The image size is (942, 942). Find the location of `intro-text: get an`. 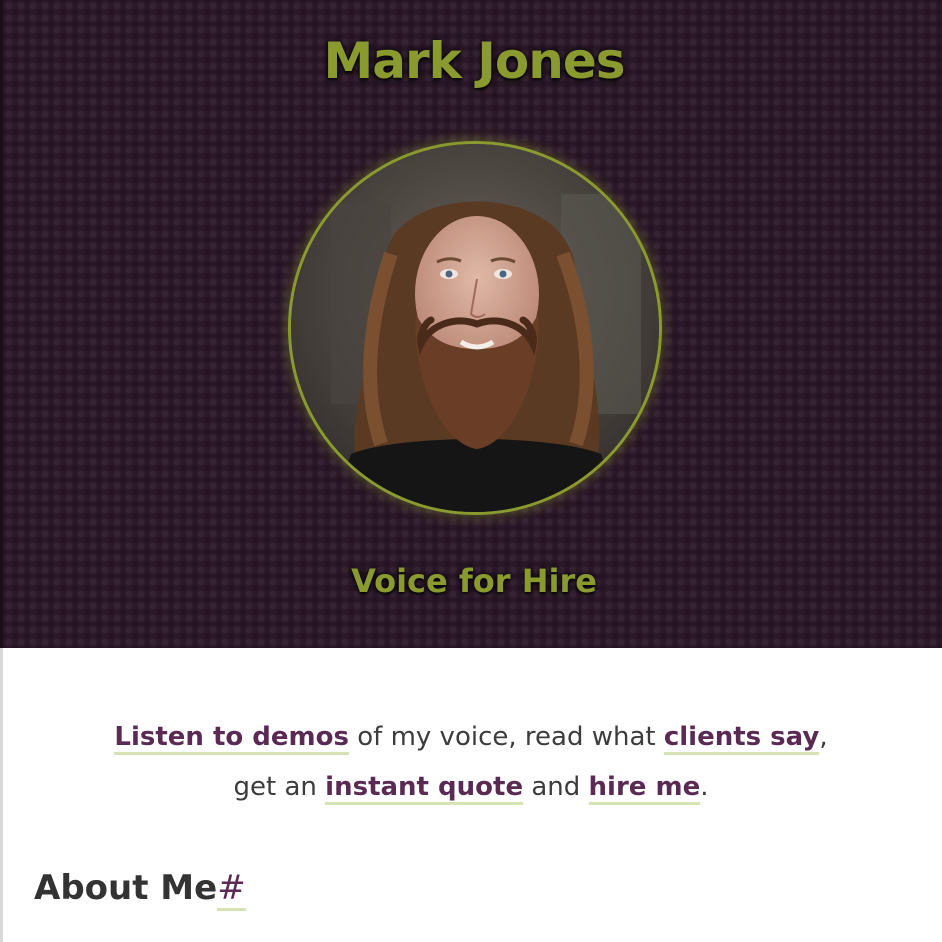

intro-text: get an is located at coordinates (279, 787).